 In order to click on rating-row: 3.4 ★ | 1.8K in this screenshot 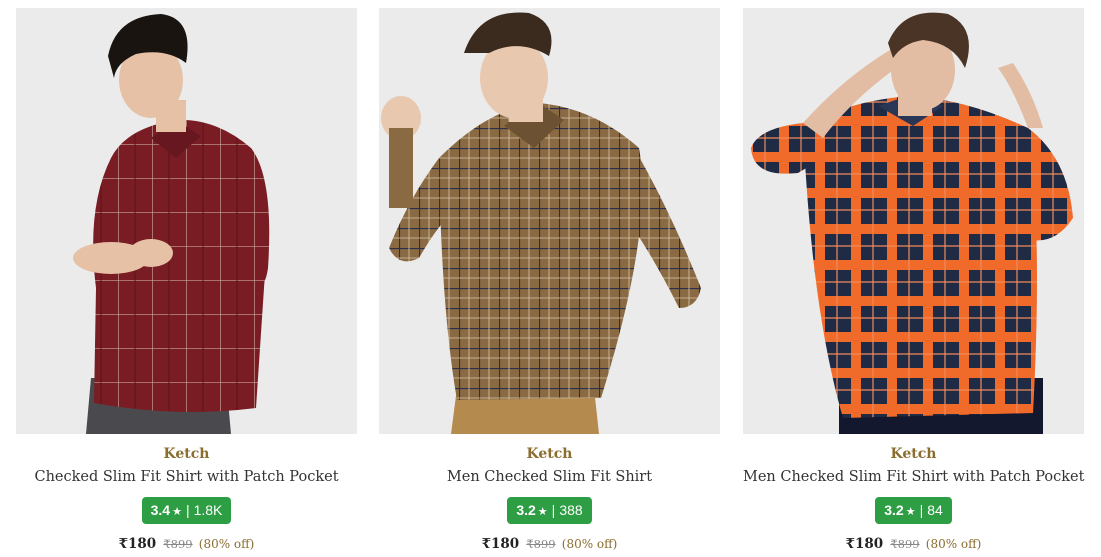, I will do `click(186, 510)`.